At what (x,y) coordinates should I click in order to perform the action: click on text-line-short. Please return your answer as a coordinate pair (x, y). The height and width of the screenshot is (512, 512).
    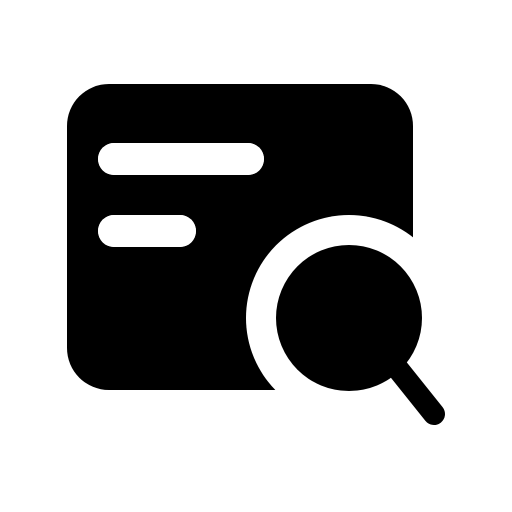
    Looking at the image, I should click on (147, 231).